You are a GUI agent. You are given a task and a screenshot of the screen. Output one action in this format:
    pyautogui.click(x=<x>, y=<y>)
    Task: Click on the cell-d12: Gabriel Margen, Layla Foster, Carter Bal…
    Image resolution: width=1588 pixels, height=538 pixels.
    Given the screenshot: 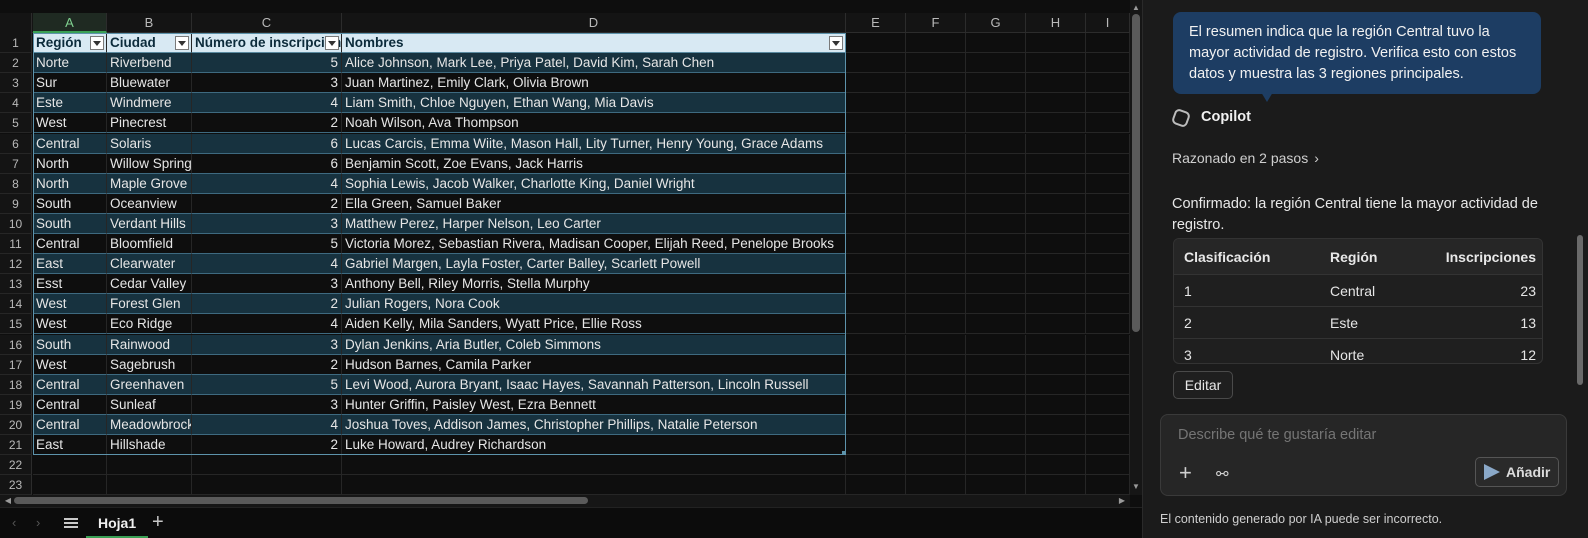 What is the action you would take?
    pyautogui.click(x=594, y=264)
    